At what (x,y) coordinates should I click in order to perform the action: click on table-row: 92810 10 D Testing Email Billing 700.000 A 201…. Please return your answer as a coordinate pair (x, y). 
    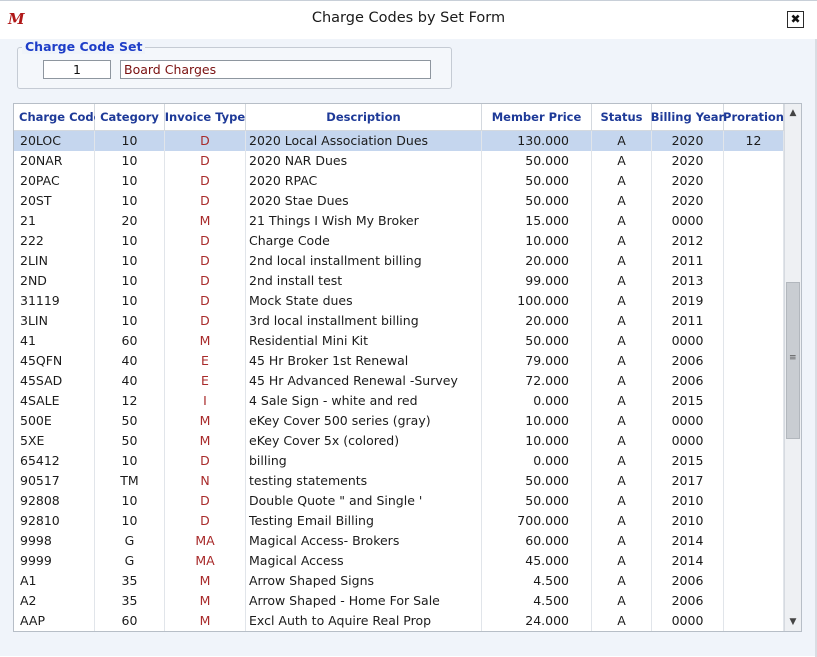
    Looking at the image, I should click on (399, 521).